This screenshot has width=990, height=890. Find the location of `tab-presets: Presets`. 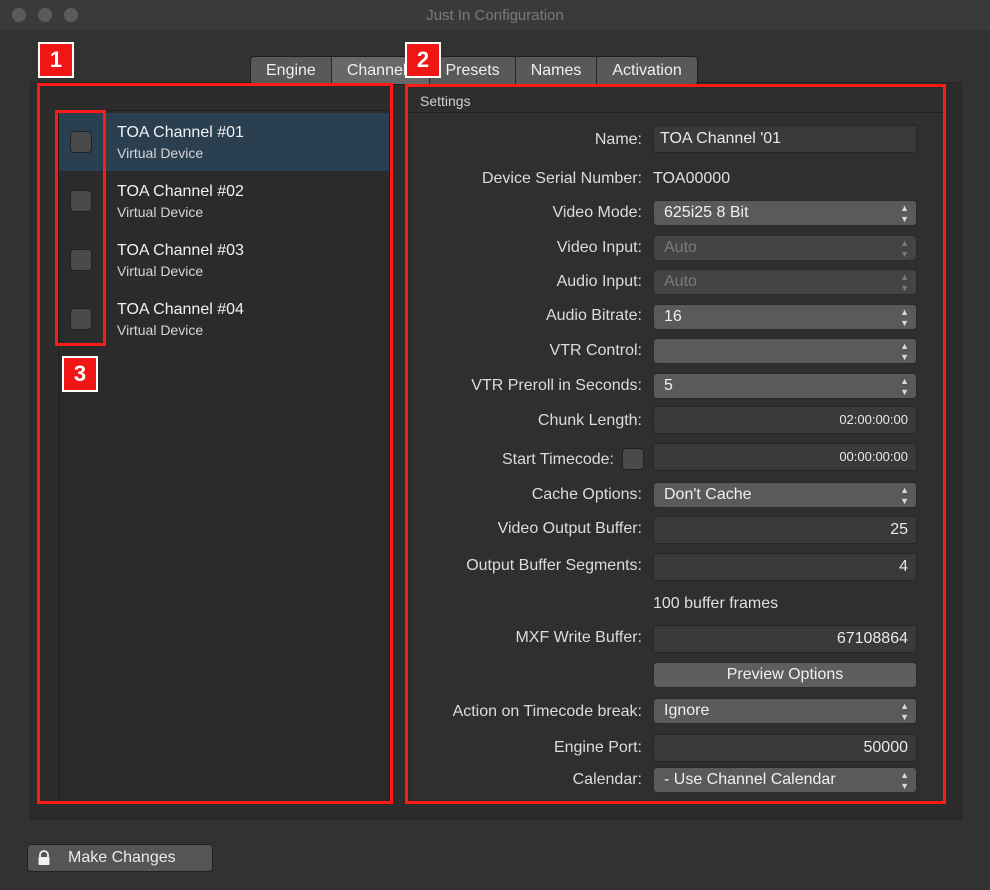

tab-presets: Presets is located at coordinates (473, 70).